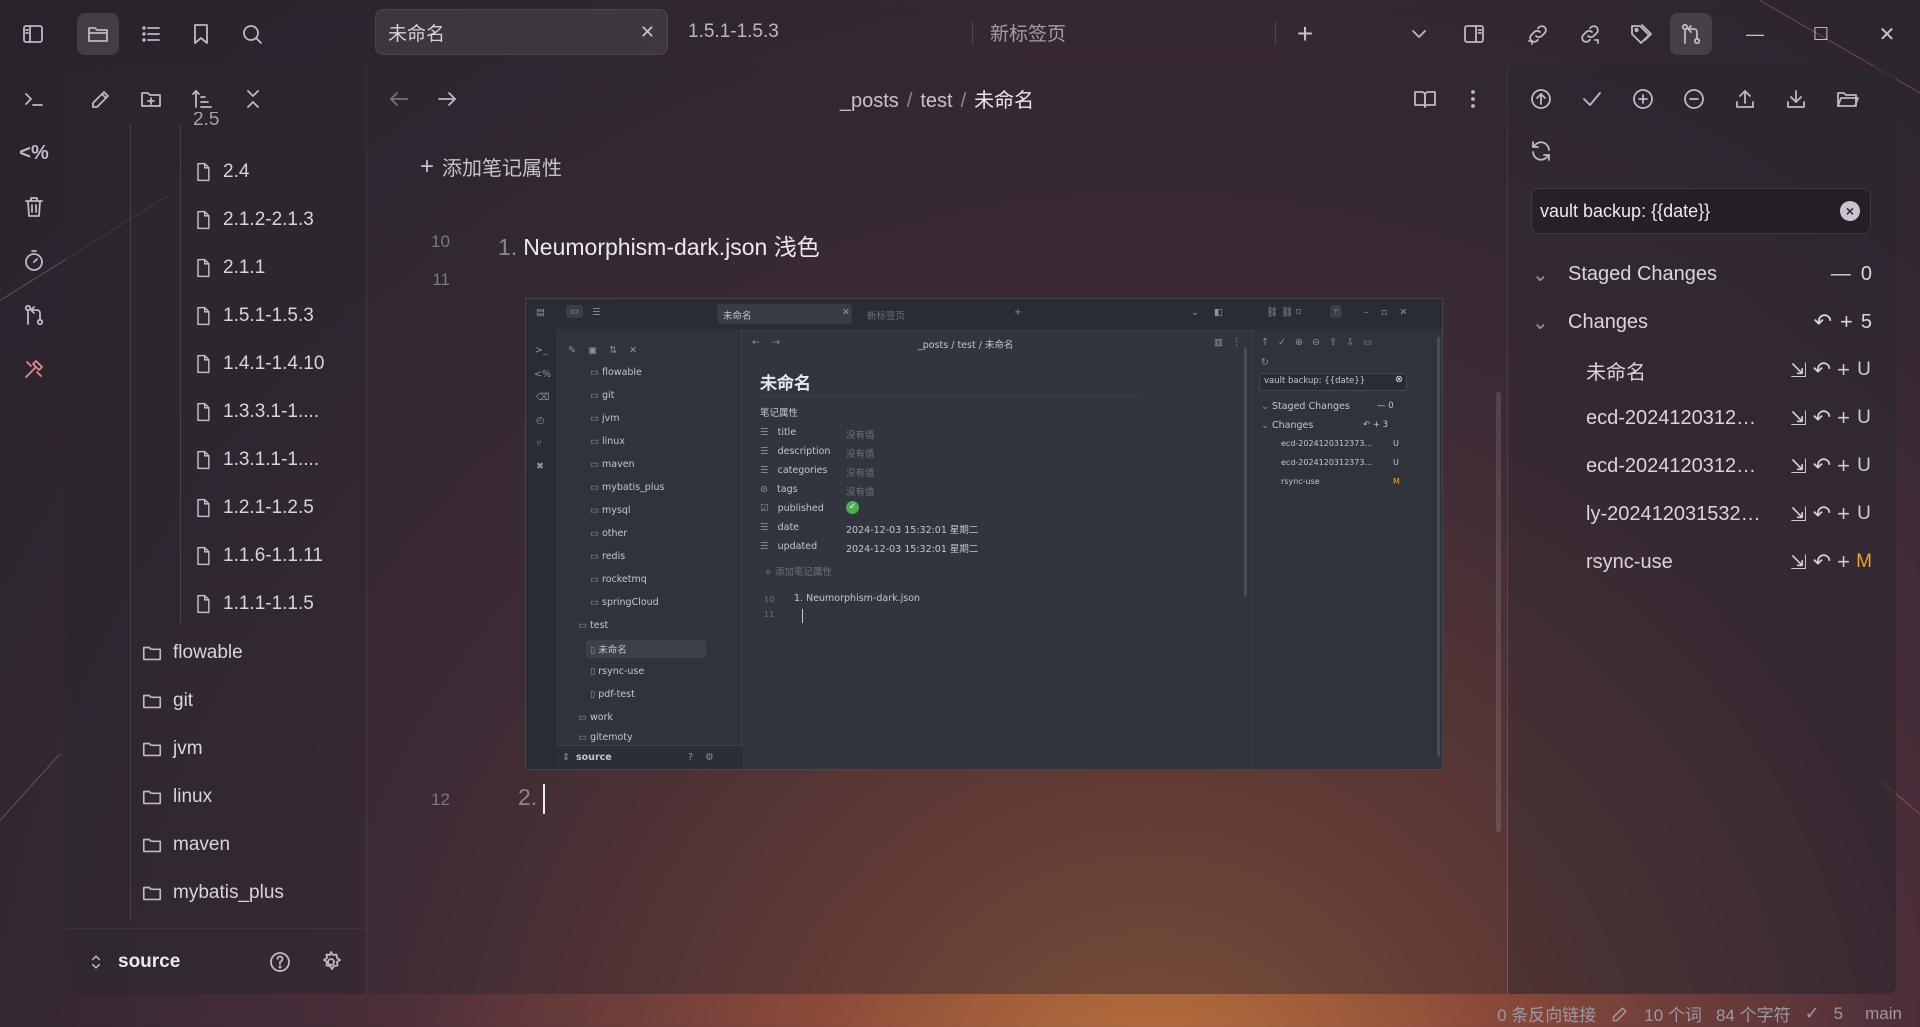 The height and width of the screenshot is (1027, 1920). What do you see at coordinates (1538, 34) in the screenshot?
I see `backlinks-icon` at bounding box center [1538, 34].